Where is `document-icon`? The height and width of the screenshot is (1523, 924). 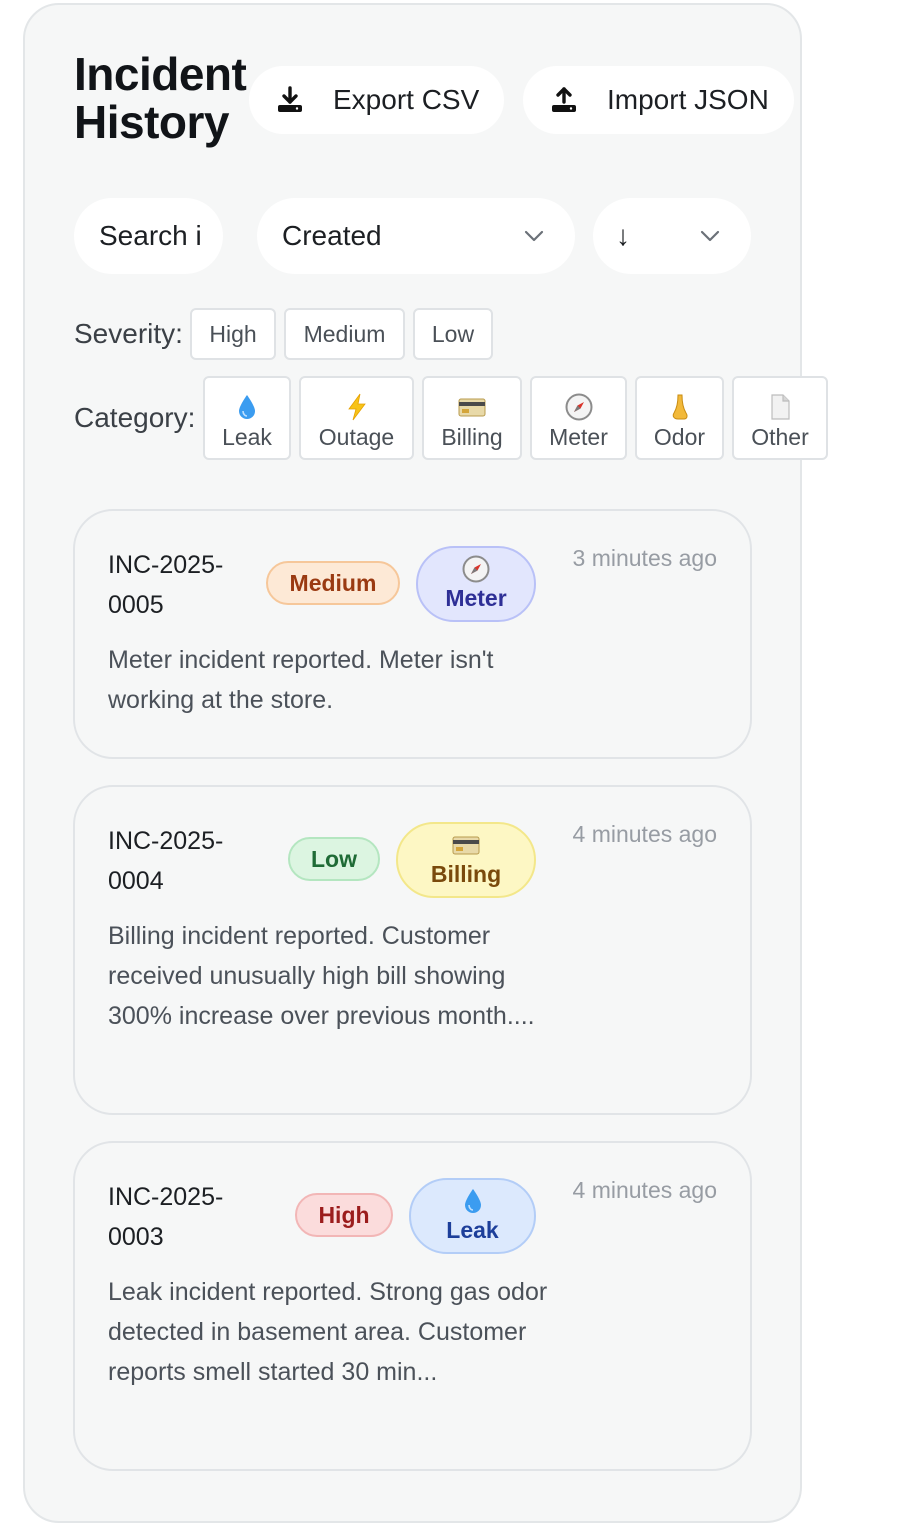 document-icon is located at coordinates (780, 407).